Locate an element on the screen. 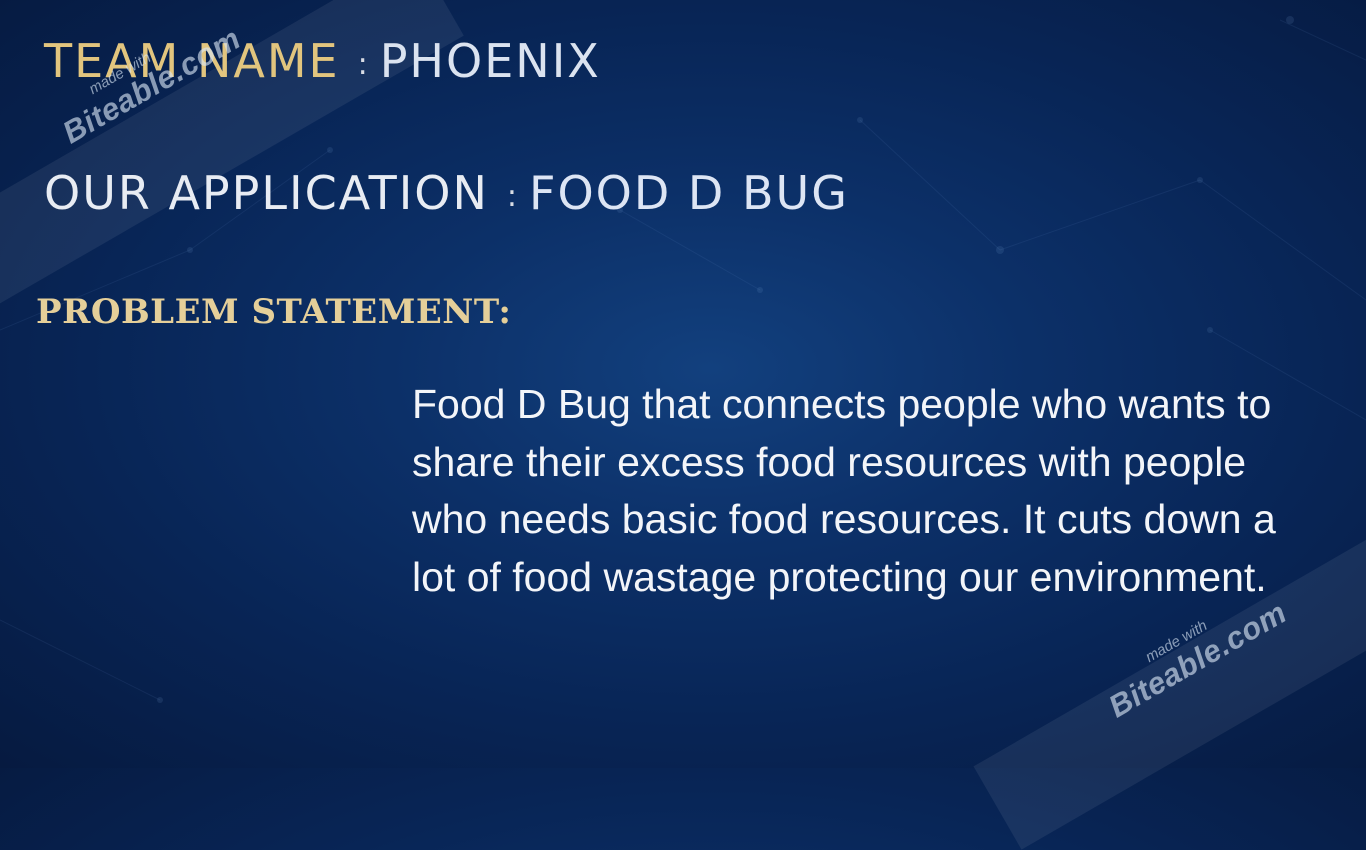 The image size is (1366, 850). application-line: OUR APPLICATION: FOOD D BUG is located at coordinates (446, 193).